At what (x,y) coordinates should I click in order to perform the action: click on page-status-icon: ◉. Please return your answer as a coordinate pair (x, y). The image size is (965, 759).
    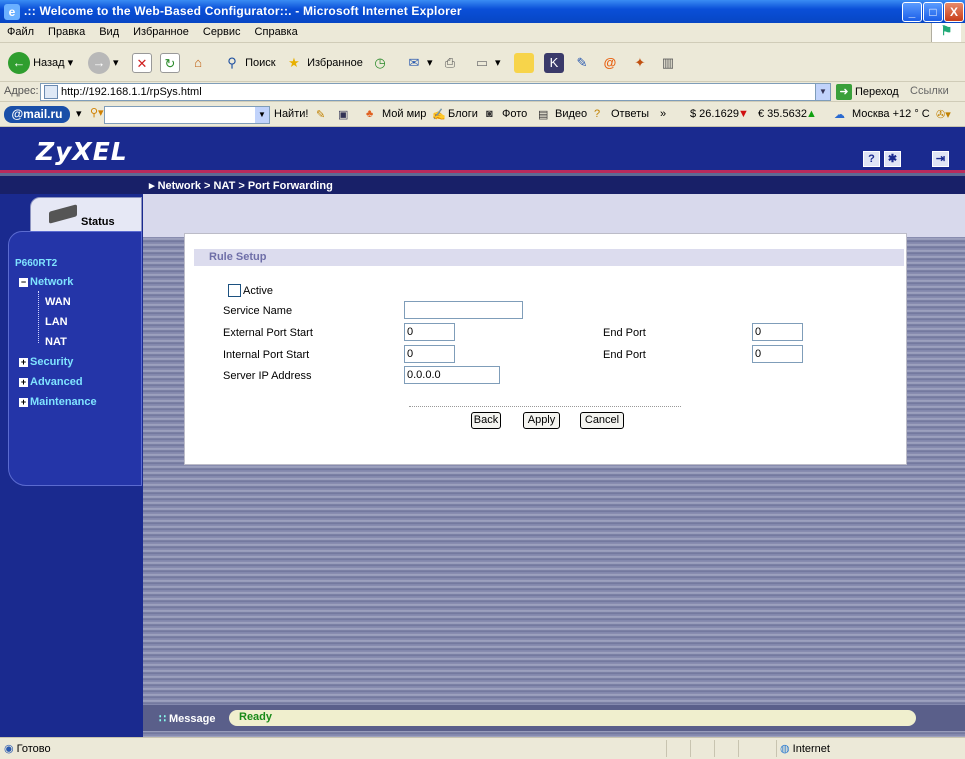
    Looking at the image, I should click on (9, 749).